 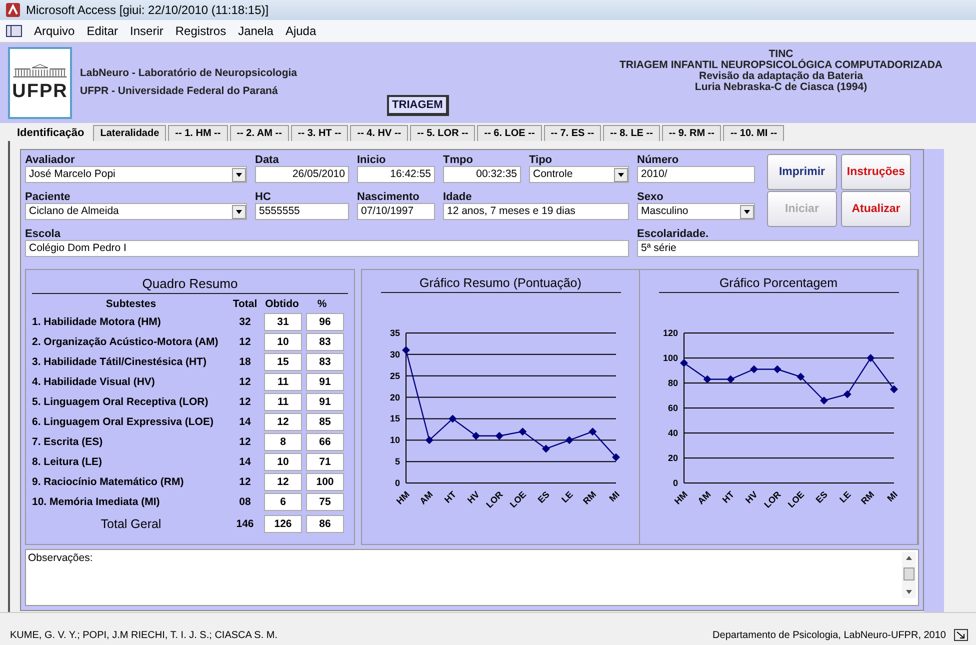 I want to click on tab: -- 7. ES --, so click(x=573, y=133).